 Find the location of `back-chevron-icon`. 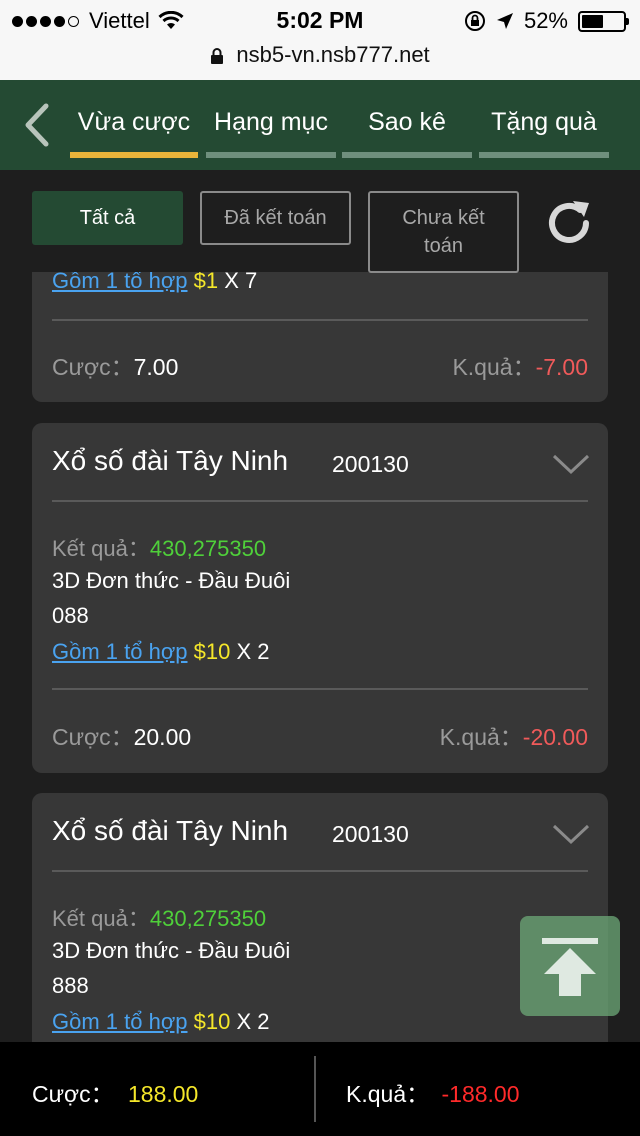

back-chevron-icon is located at coordinates (36, 125).